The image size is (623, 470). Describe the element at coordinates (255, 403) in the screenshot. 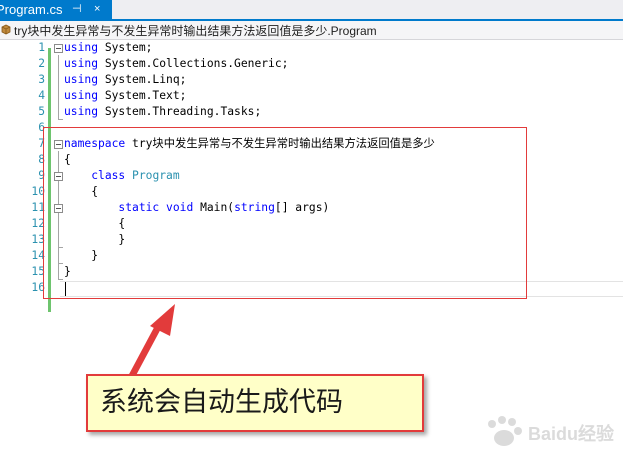

I see `annotation-callout: 系统会自动生成代码` at that location.